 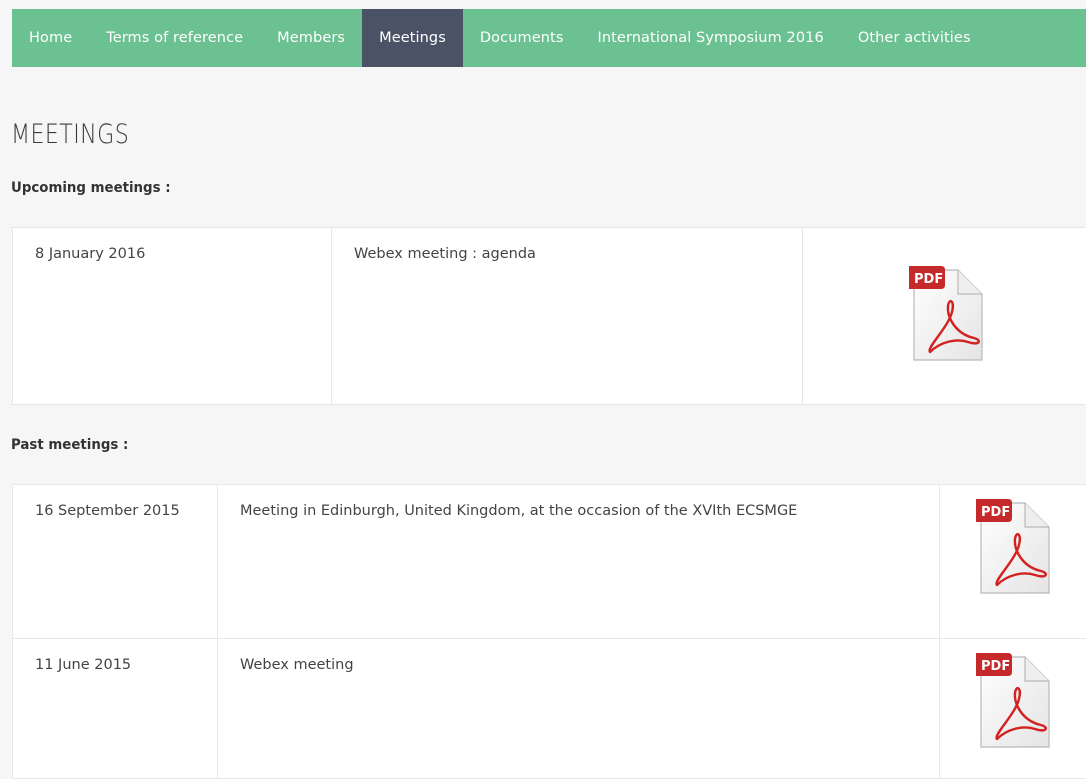 I want to click on nav-documents: Documents, so click(x=522, y=38).